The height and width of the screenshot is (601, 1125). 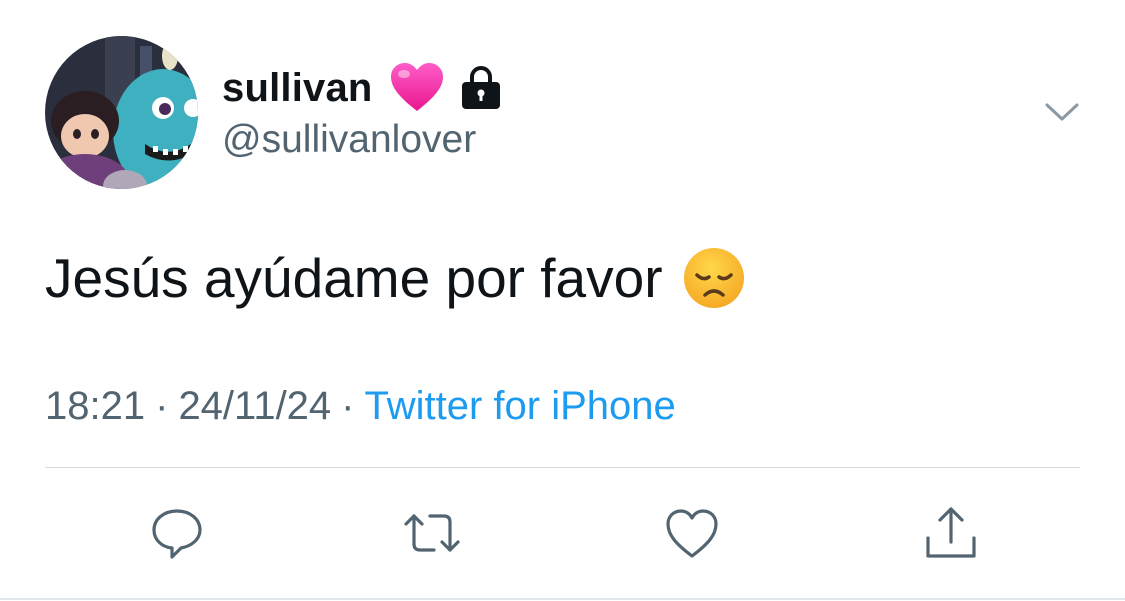 What do you see at coordinates (713, 278) in the screenshot?
I see `disappointed-face-emoji` at bounding box center [713, 278].